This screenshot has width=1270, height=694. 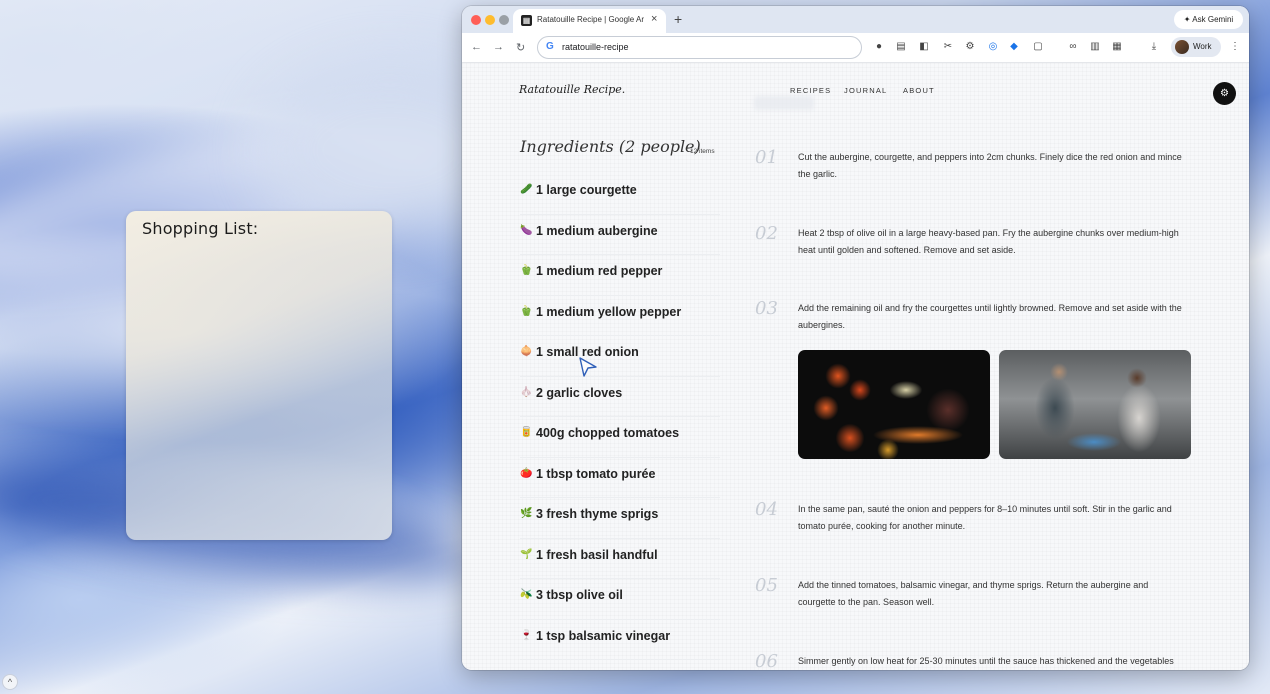 I want to click on courgette-icon: 🥒, so click(x=526, y=189).